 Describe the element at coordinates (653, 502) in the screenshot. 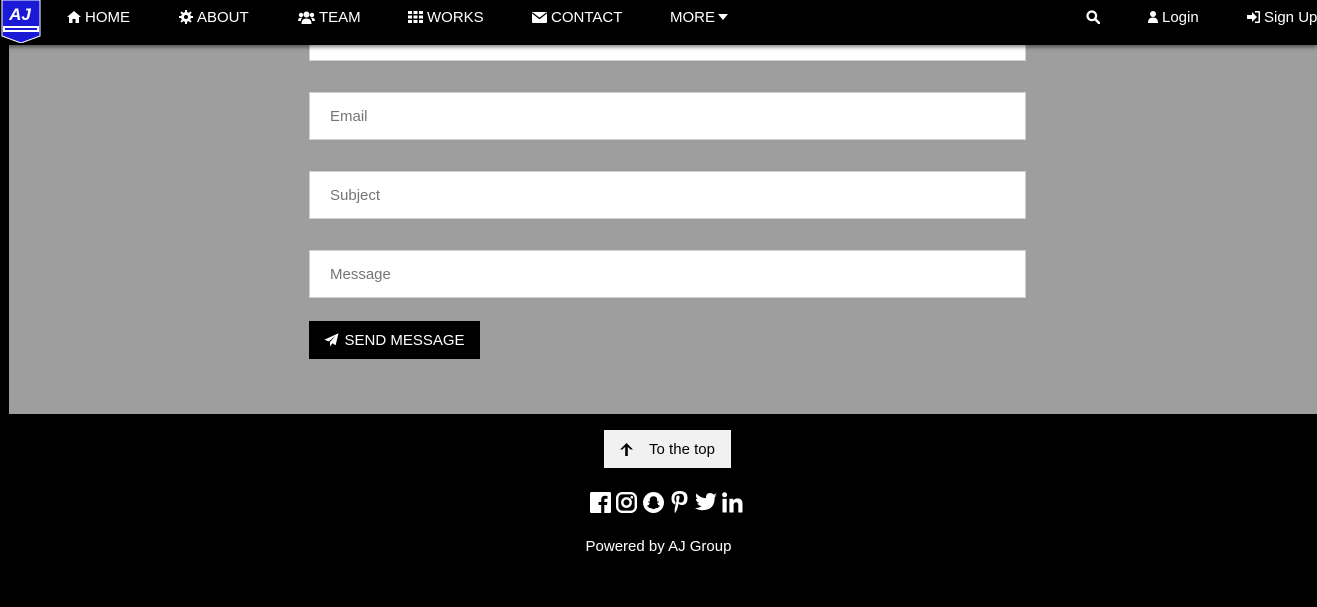

I see `snapchat-icon` at that location.